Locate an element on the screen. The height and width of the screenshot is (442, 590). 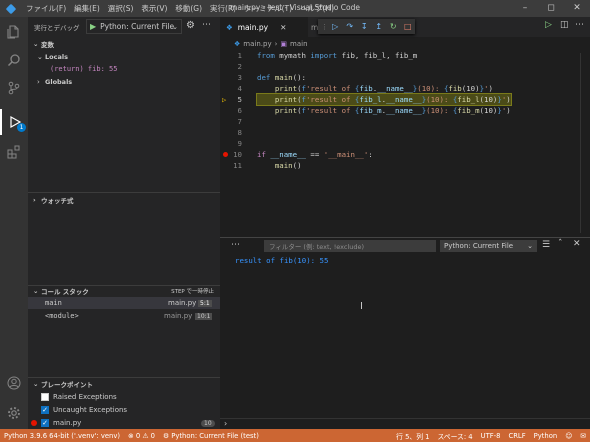
source-control-icon is located at coordinates (14, 88).